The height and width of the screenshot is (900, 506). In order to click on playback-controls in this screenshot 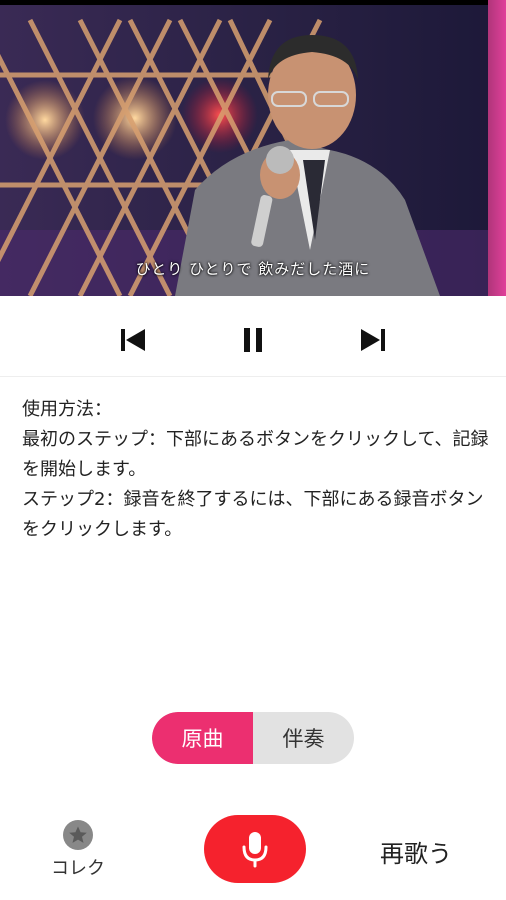, I will do `click(253, 341)`.